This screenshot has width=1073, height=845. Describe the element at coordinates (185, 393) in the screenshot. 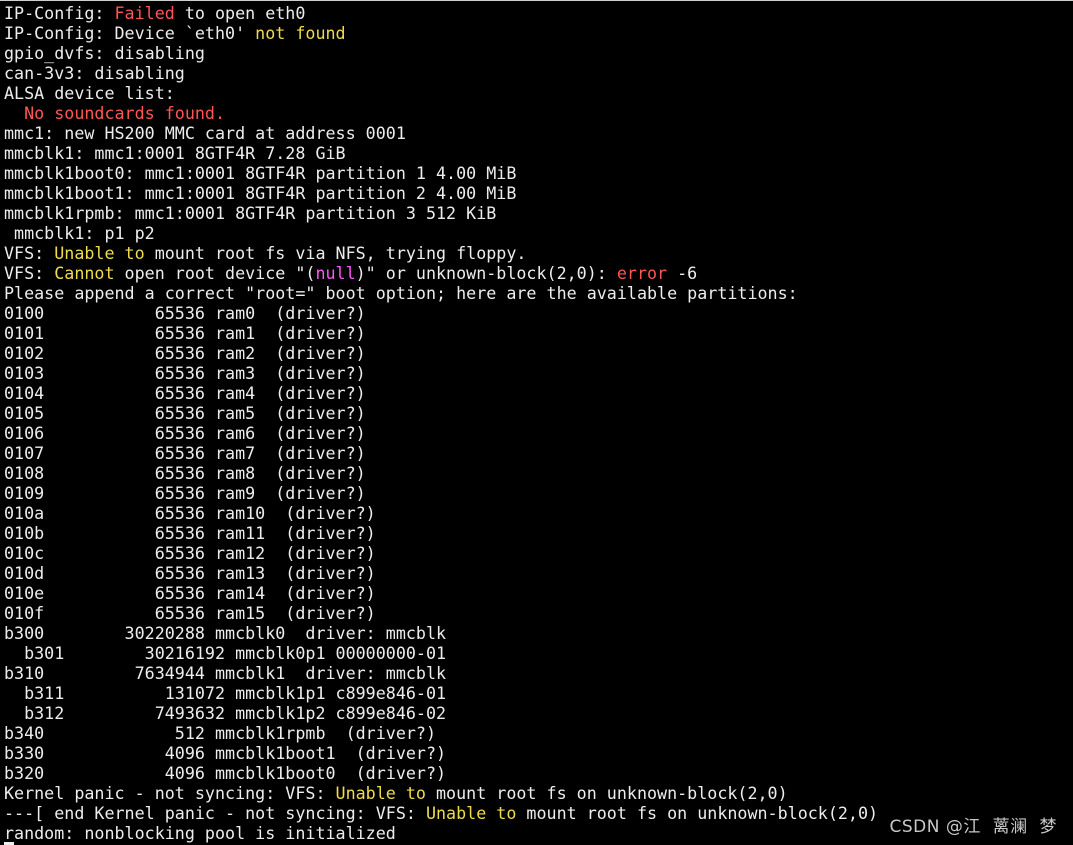

I see `terminal-text-segment: 0104 65536 ram4 (driver?)` at that location.